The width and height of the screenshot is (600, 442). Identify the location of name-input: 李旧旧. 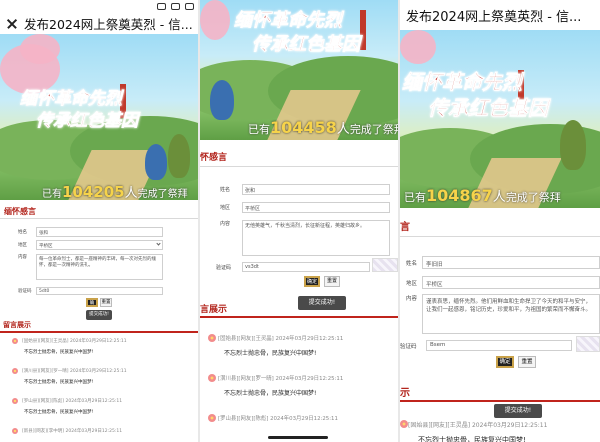
(511, 262).